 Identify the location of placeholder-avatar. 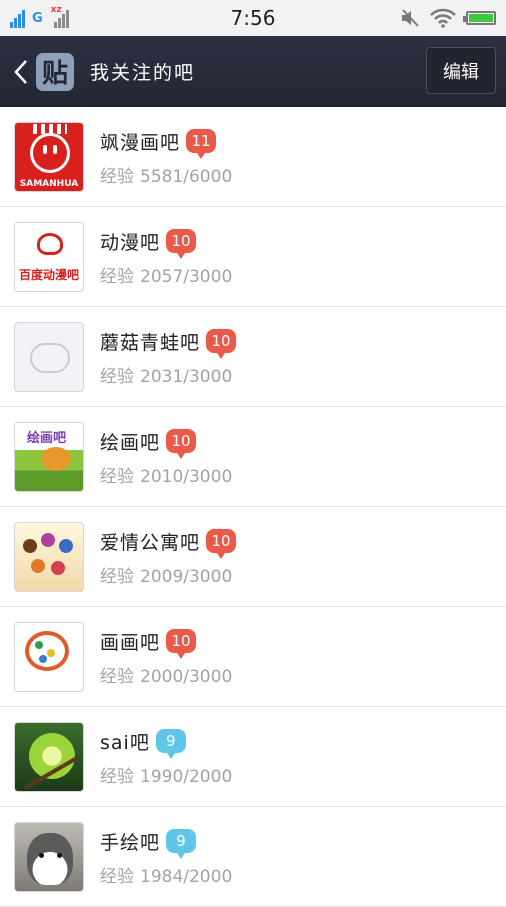
(49, 356).